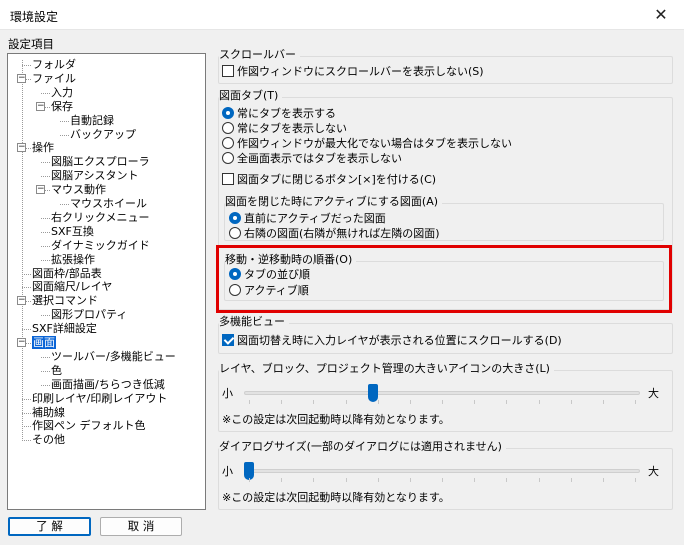  What do you see at coordinates (56, 371) in the screenshot?
I see `tree-item: 色` at bounding box center [56, 371].